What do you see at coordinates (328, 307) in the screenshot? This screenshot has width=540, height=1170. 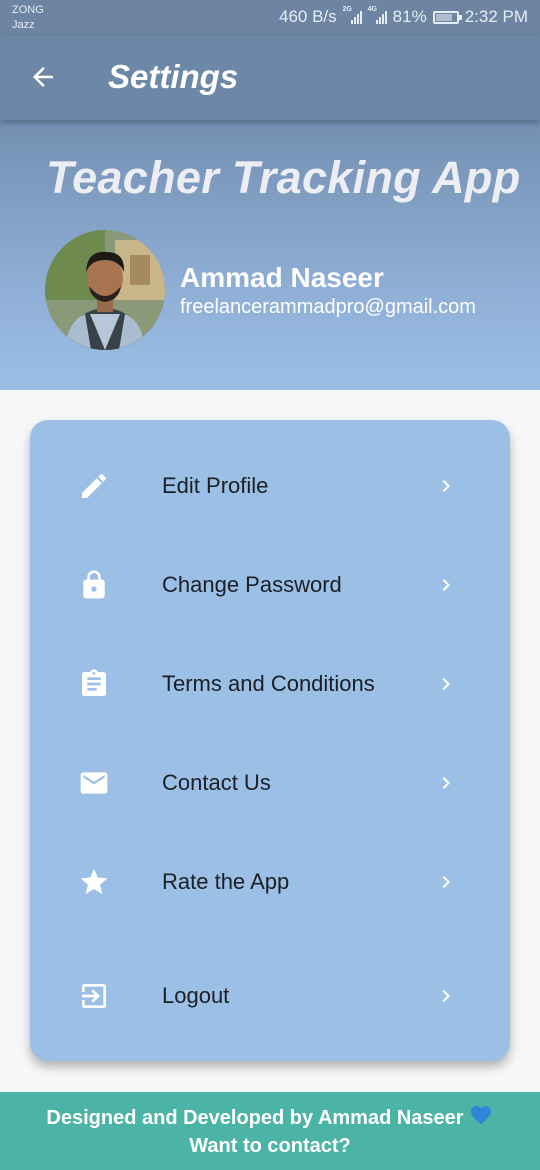 I see `user-email: freelancerammadpro@gmail.com` at bounding box center [328, 307].